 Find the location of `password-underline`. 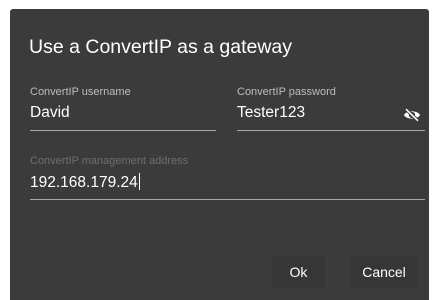

password-underline is located at coordinates (331, 130).